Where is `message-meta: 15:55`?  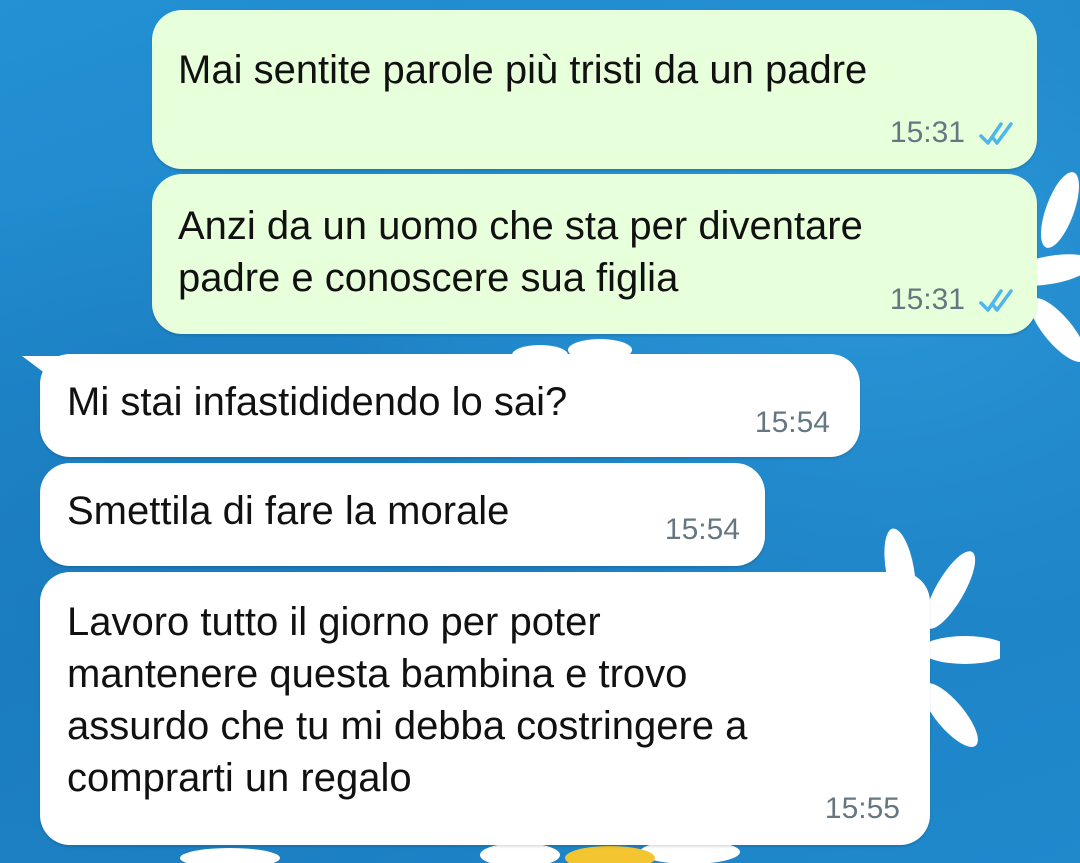
message-meta: 15:55 is located at coordinates (862, 809).